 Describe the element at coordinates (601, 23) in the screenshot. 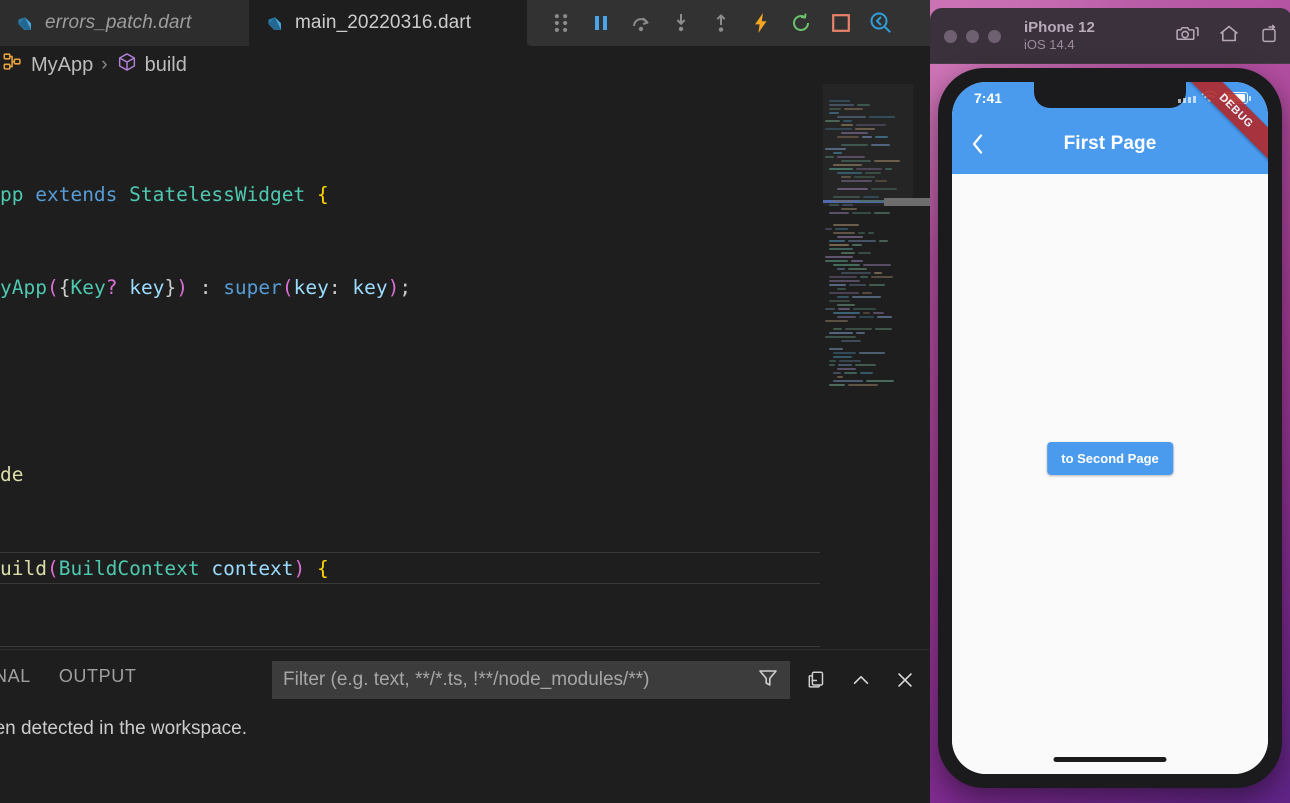

I see `pause-icon` at that location.